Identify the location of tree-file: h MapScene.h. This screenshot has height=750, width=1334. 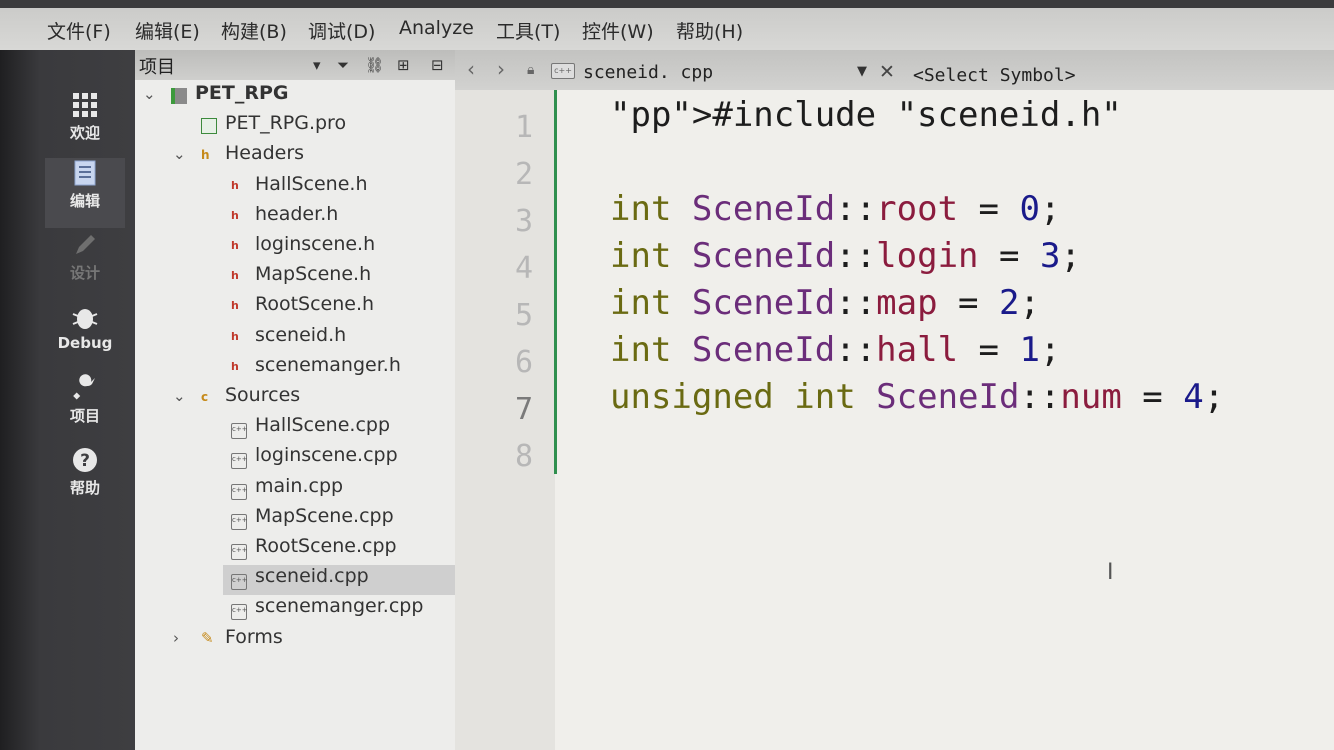
(295, 278).